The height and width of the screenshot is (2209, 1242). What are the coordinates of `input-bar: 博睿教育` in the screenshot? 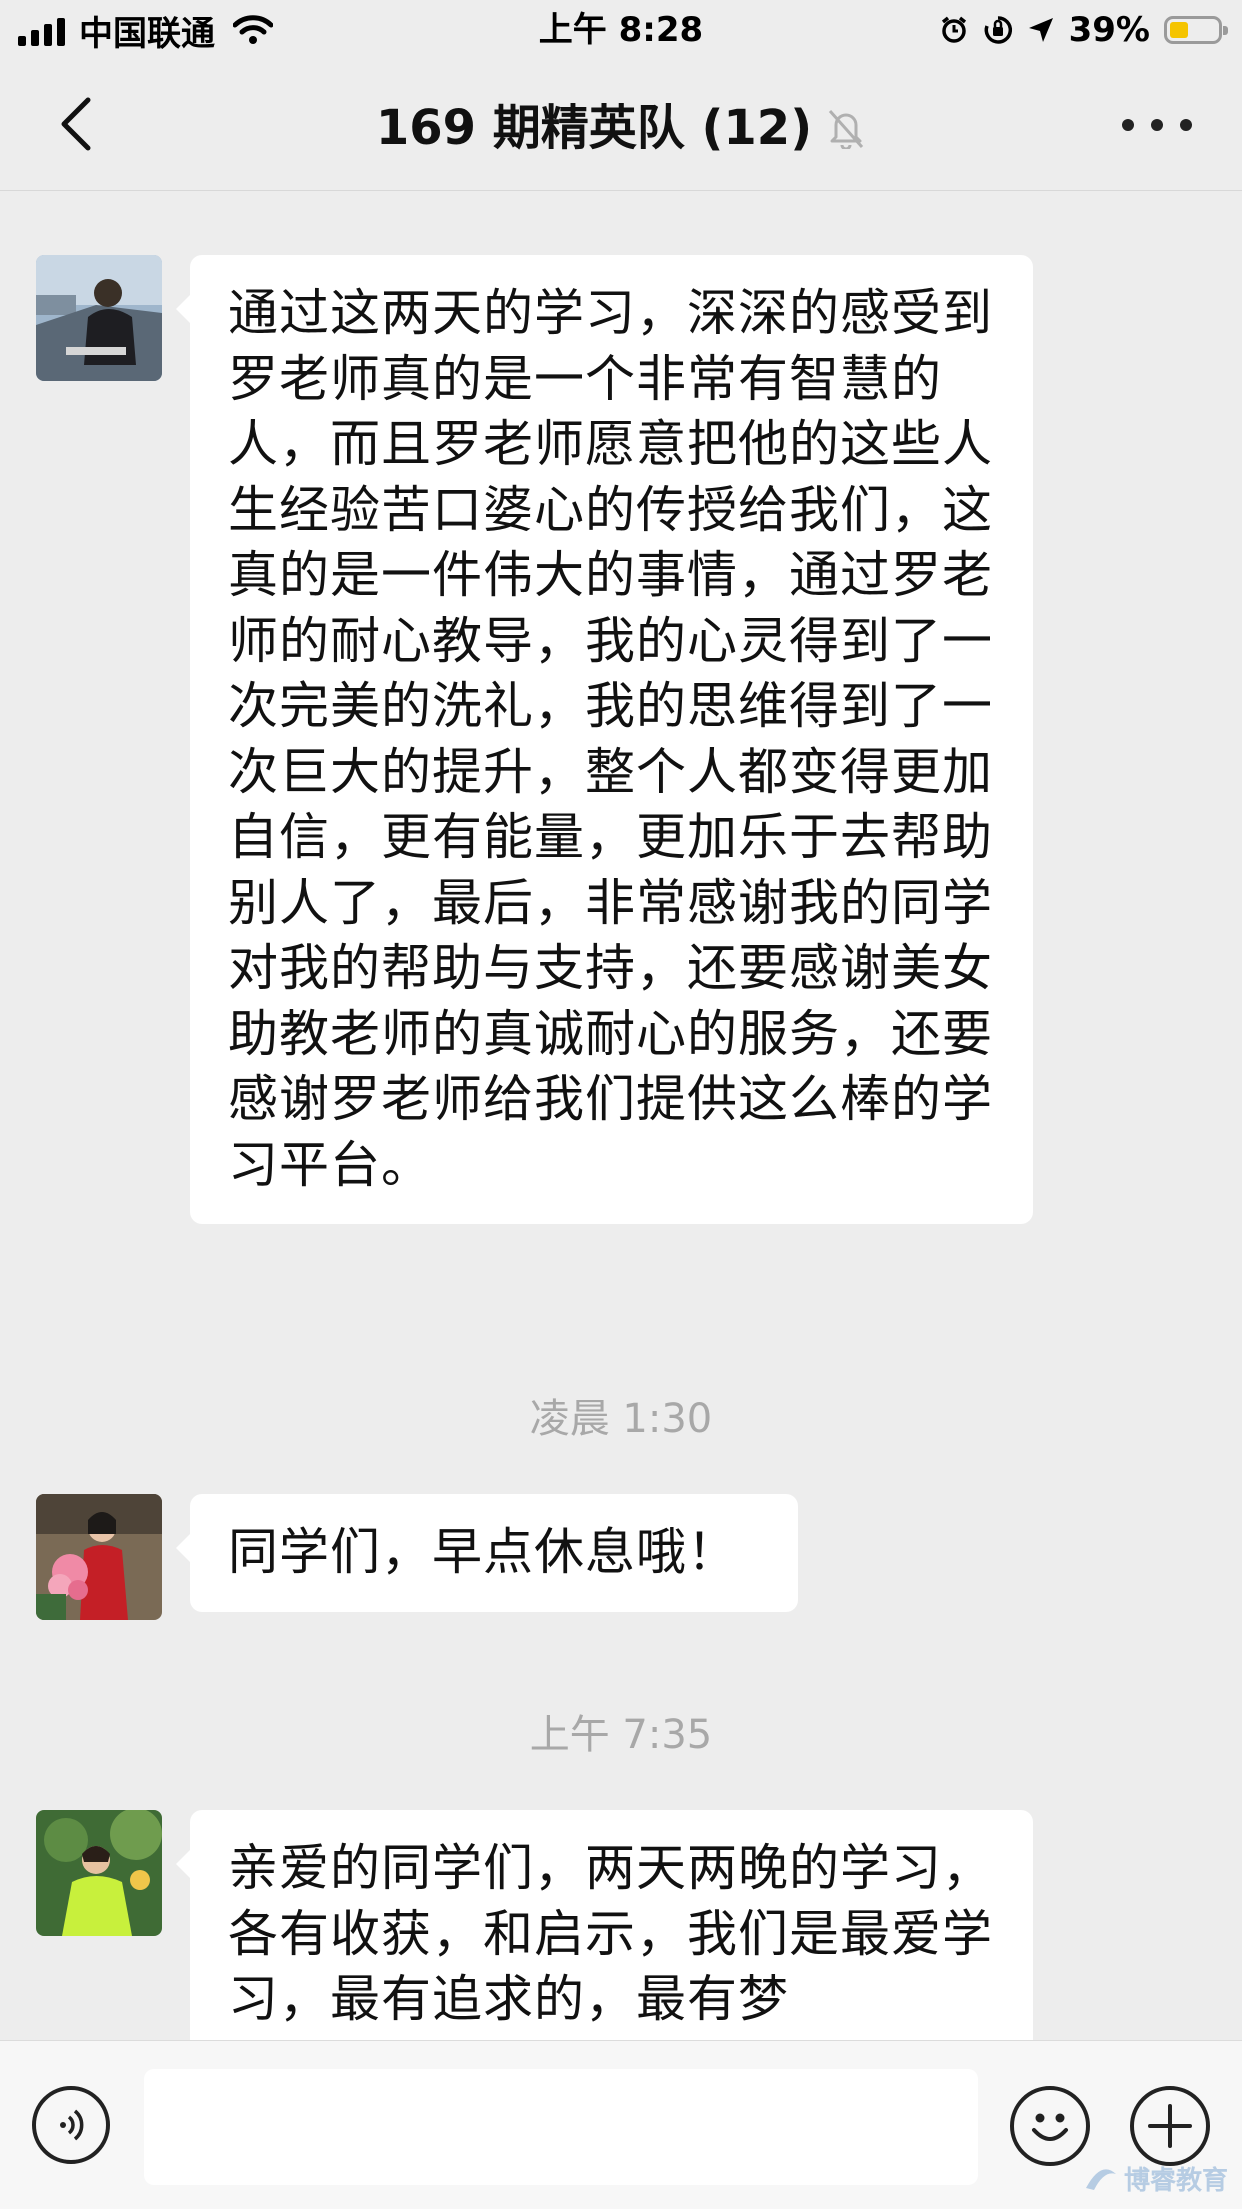 It's located at (621, 2124).